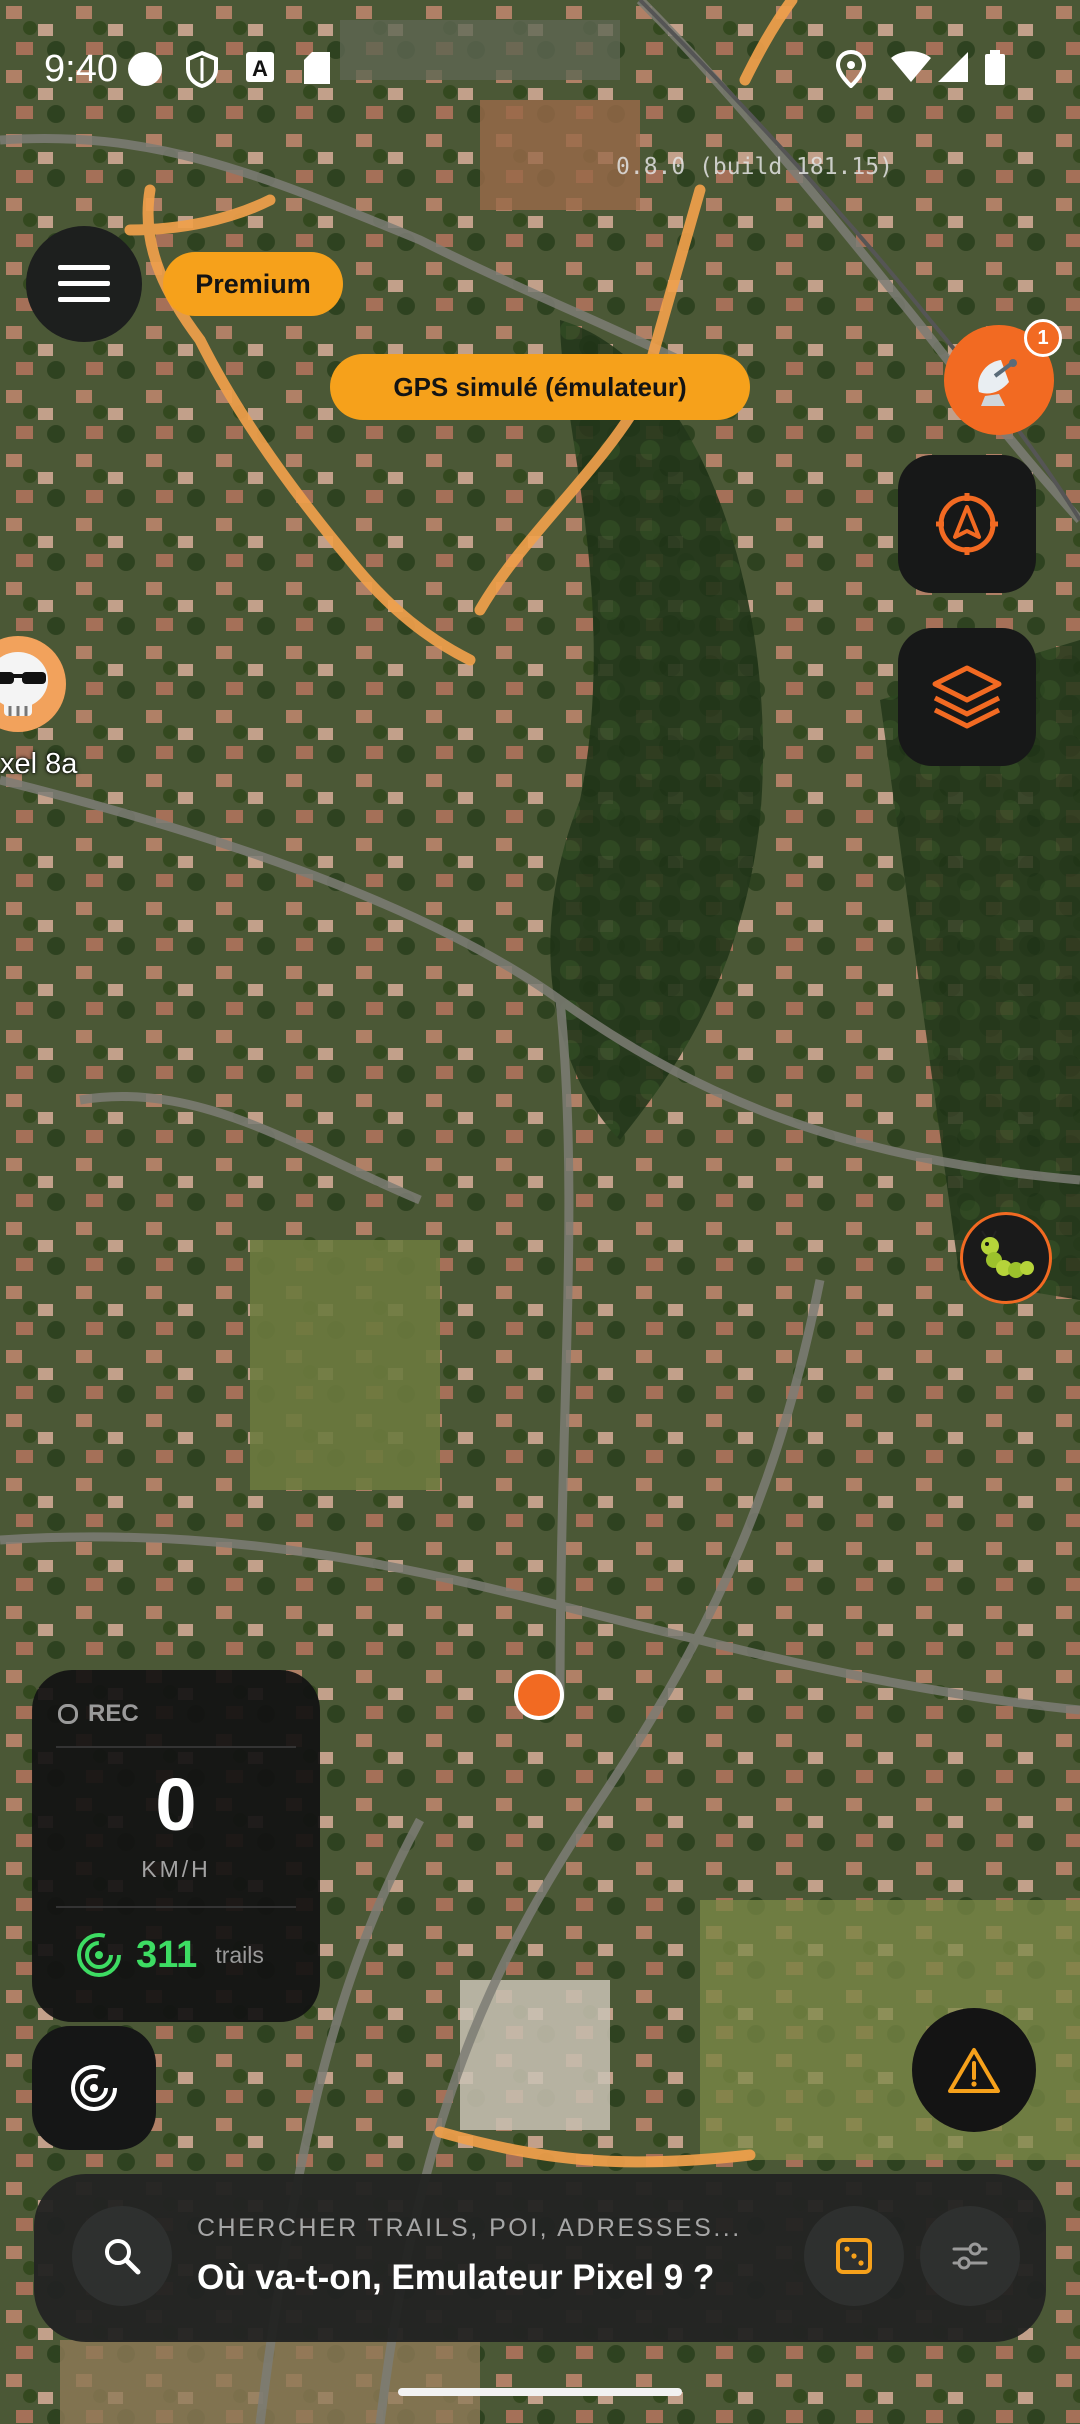 This screenshot has width=1080, height=2424. I want to click on rec-divider, so click(176, 1747).